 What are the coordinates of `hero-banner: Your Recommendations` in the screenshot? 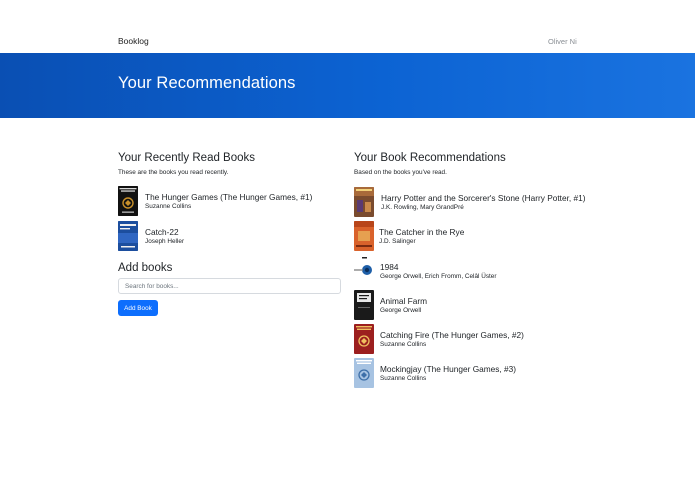 It's located at (347, 85).